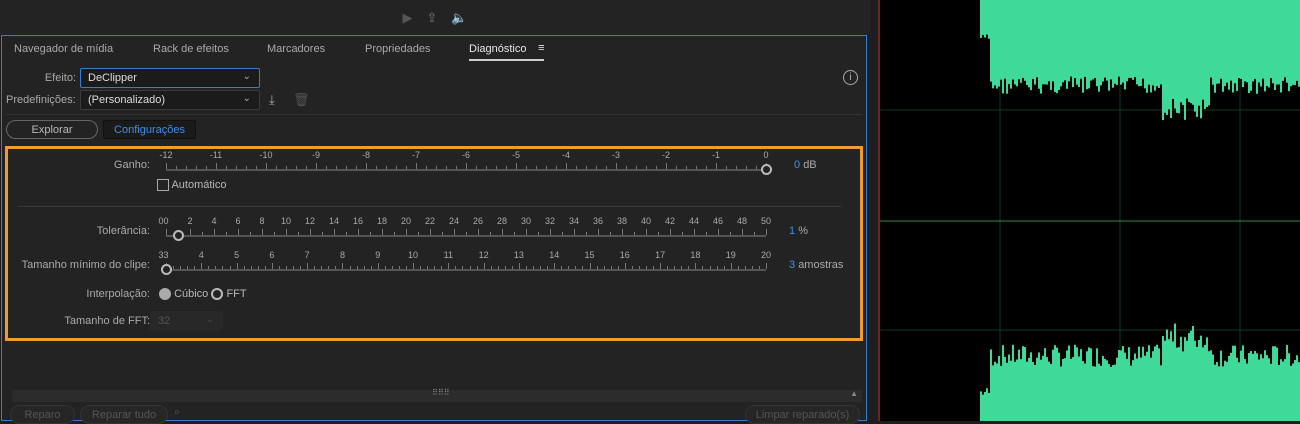 This screenshot has height=424, width=1300. What do you see at coordinates (541, 48) in the screenshot?
I see `panel-menu-icon: ≡` at bounding box center [541, 48].